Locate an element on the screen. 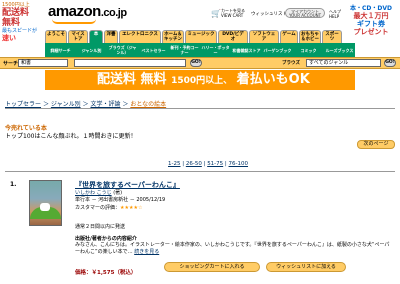 The width and height of the screenshot is (400, 284). add-to-wishlist-button: ウィッシュリストに加える is located at coordinates (306, 267).